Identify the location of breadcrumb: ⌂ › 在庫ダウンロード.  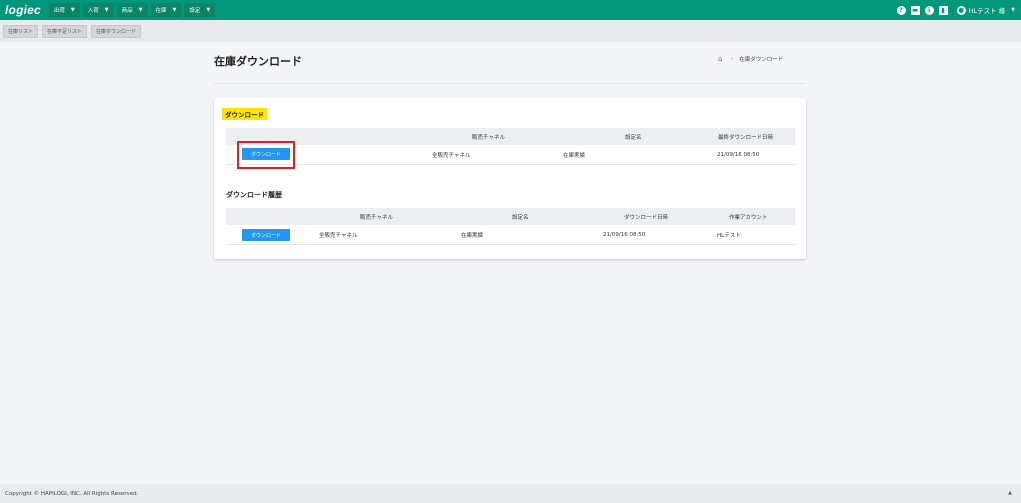
(750, 59).